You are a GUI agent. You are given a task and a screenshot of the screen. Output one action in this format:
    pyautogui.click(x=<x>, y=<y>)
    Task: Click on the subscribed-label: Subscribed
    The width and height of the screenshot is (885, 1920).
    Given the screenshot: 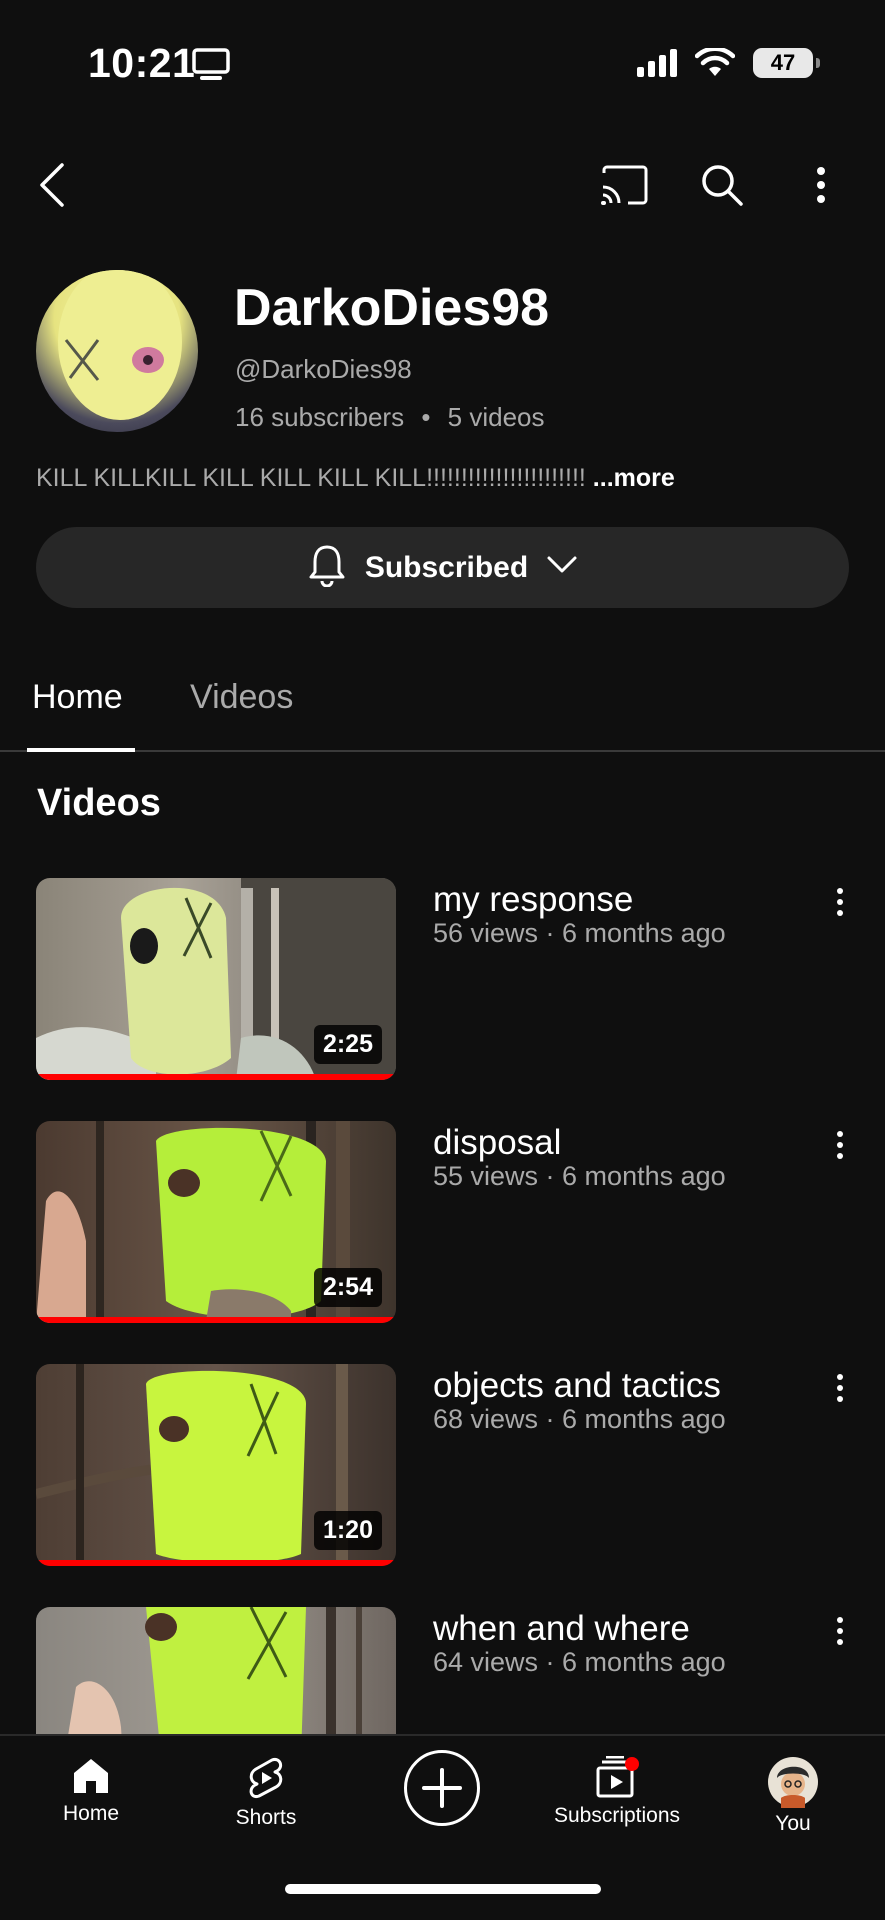 What is the action you would take?
    pyautogui.click(x=446, y=567)
    